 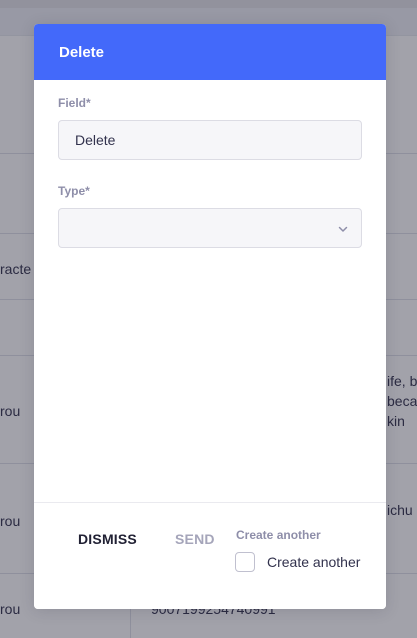 I want to click on field-group: Field*, so click(x=210, y=128).